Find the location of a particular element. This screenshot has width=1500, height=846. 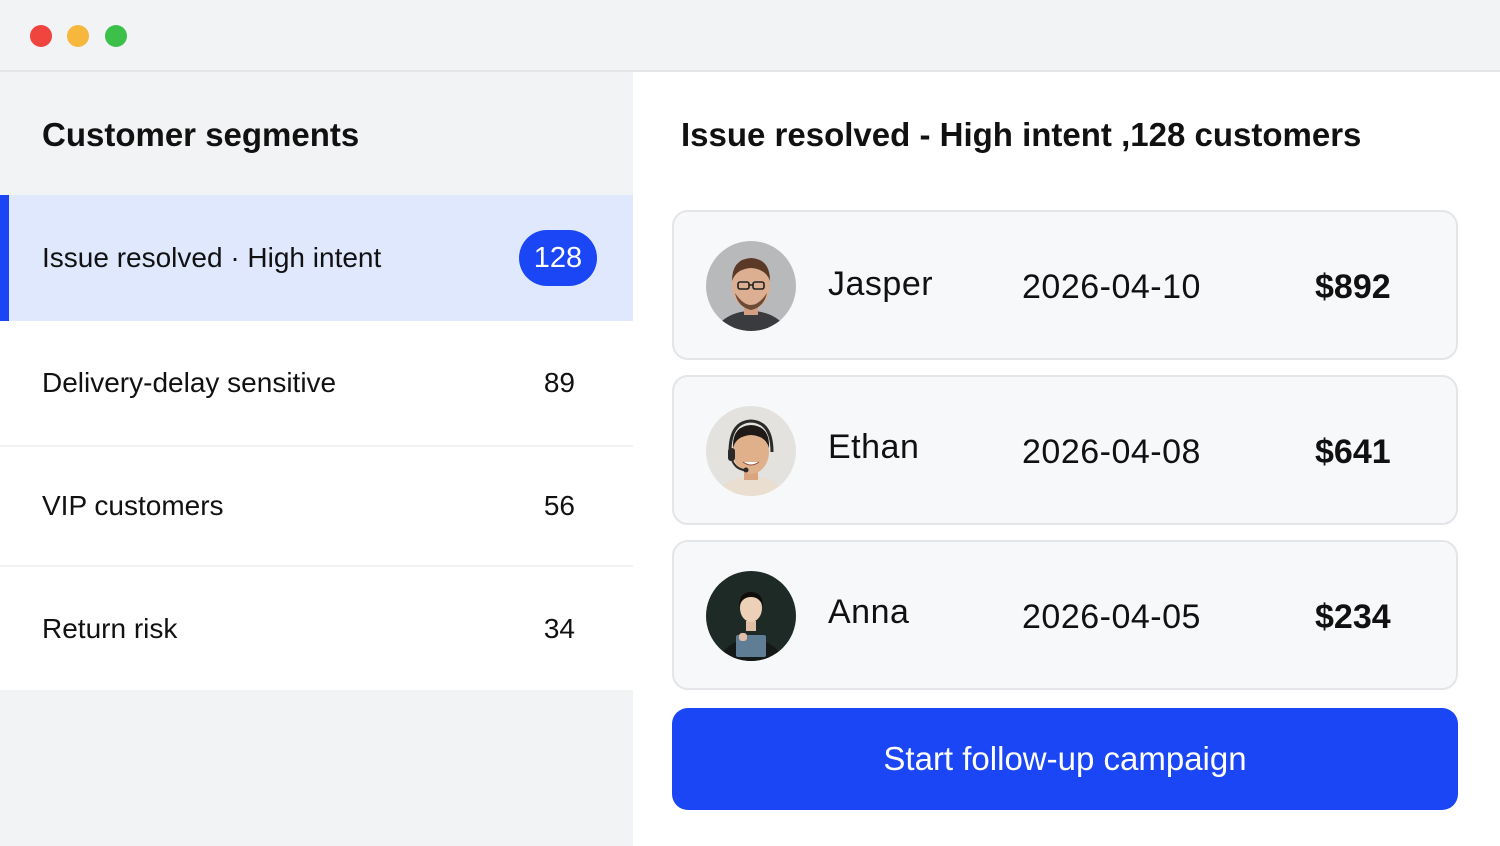

minimize-window-button is located at coordinates (78, 36).